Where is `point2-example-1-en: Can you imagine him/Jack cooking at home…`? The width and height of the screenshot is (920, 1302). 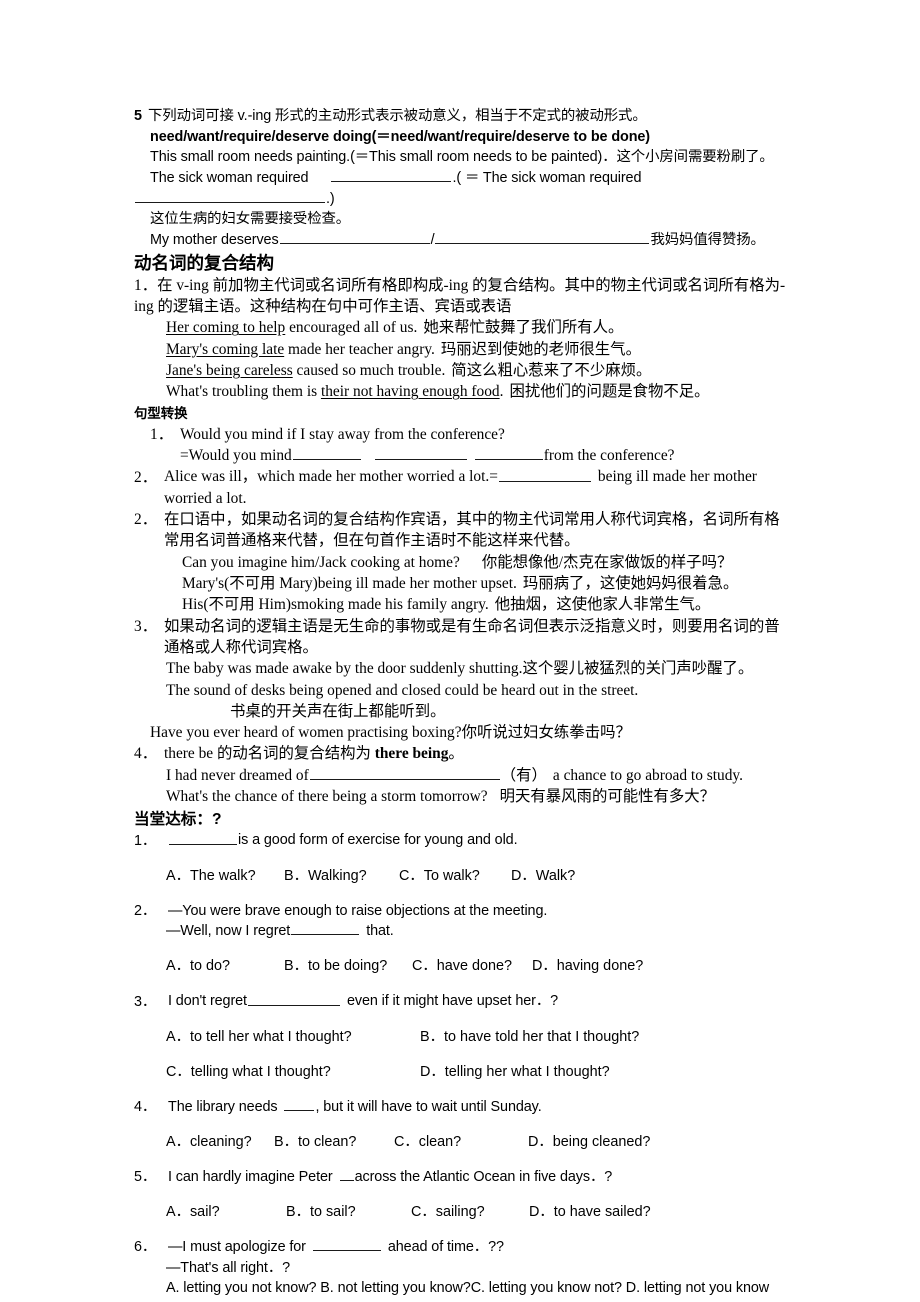
point2-example-1-en: Can you imagine him/Jack cooking at home… is located at coordinates (321, 562).